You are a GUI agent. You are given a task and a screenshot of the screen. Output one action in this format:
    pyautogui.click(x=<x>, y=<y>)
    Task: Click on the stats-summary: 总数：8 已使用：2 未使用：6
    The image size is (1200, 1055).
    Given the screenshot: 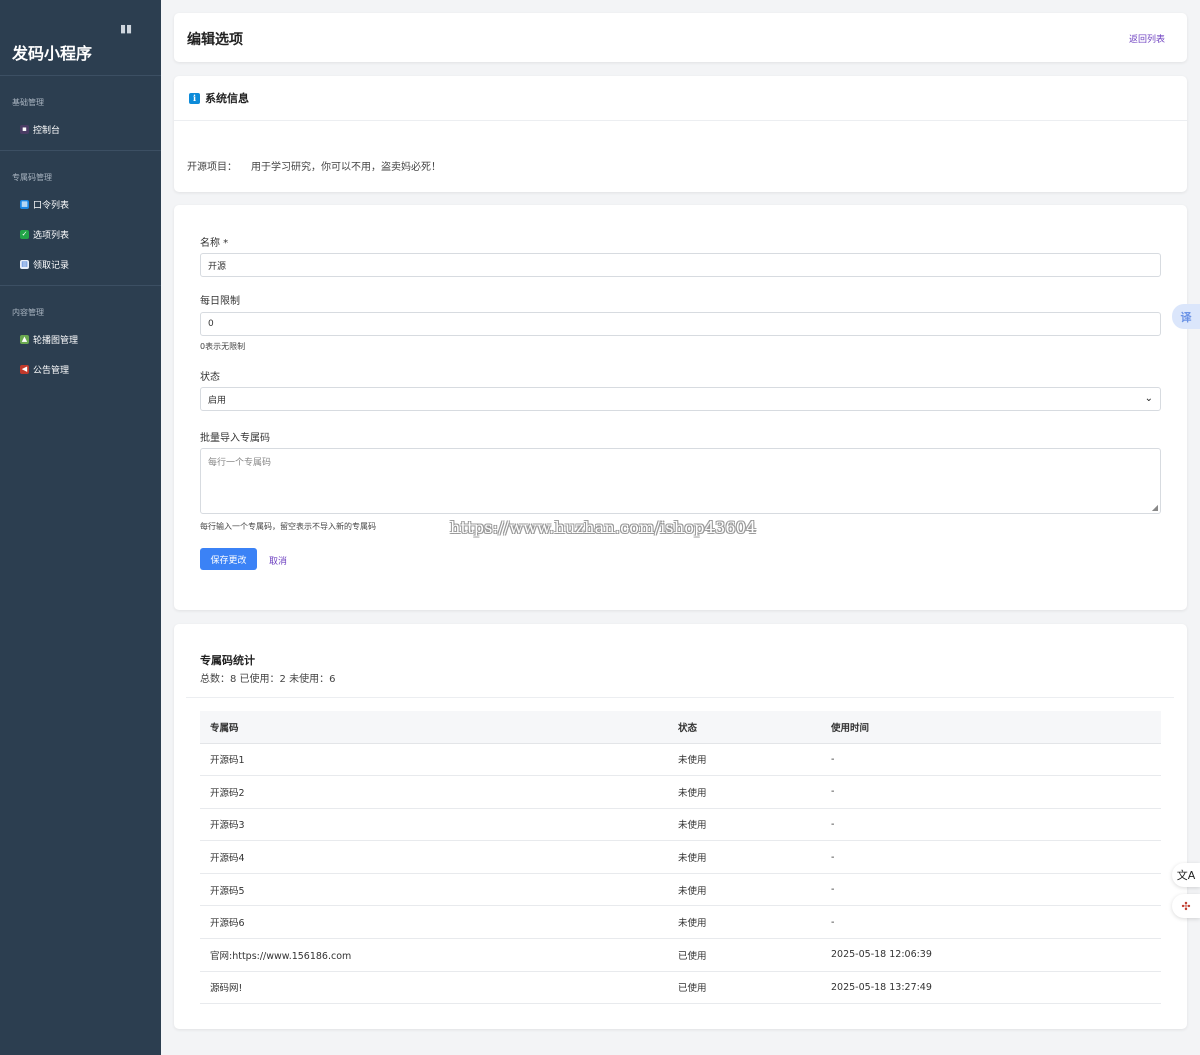 What is the action you would take?
    pyautogui.click(x=268, y=679)
    